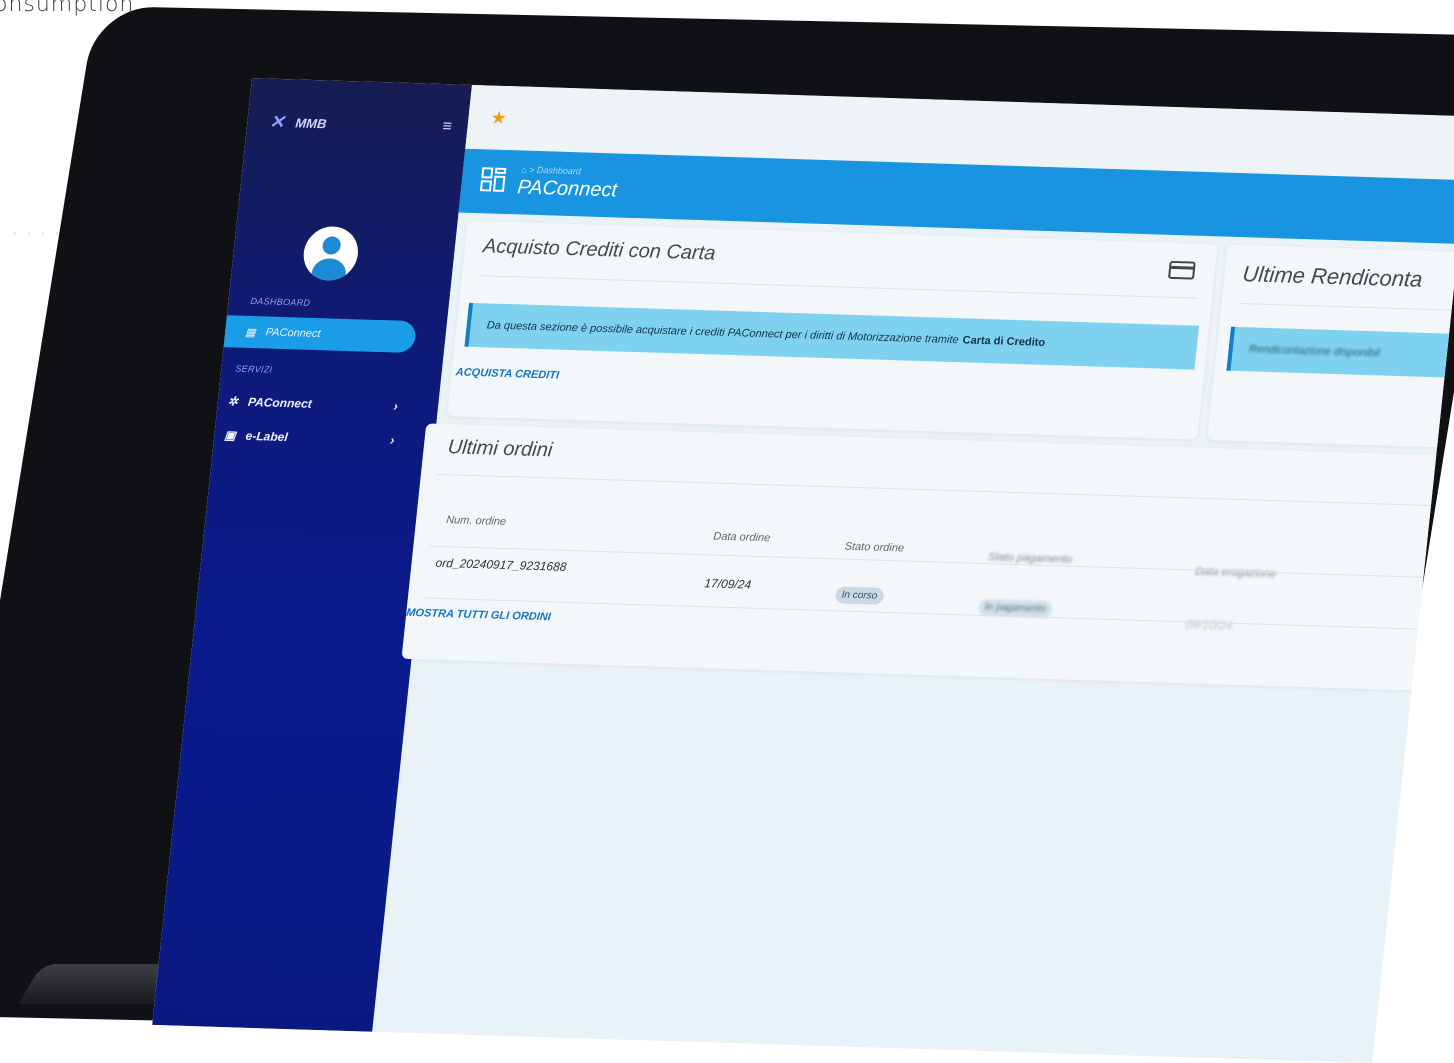 This screenshot has width=1454, height=1063. I want to click on order-status-badge: In corso, so click(859, 595).